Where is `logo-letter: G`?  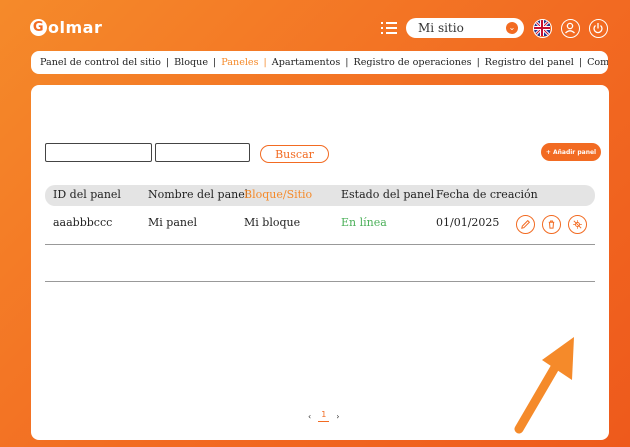
logo-letter: G is located at coordinates (38, 27).